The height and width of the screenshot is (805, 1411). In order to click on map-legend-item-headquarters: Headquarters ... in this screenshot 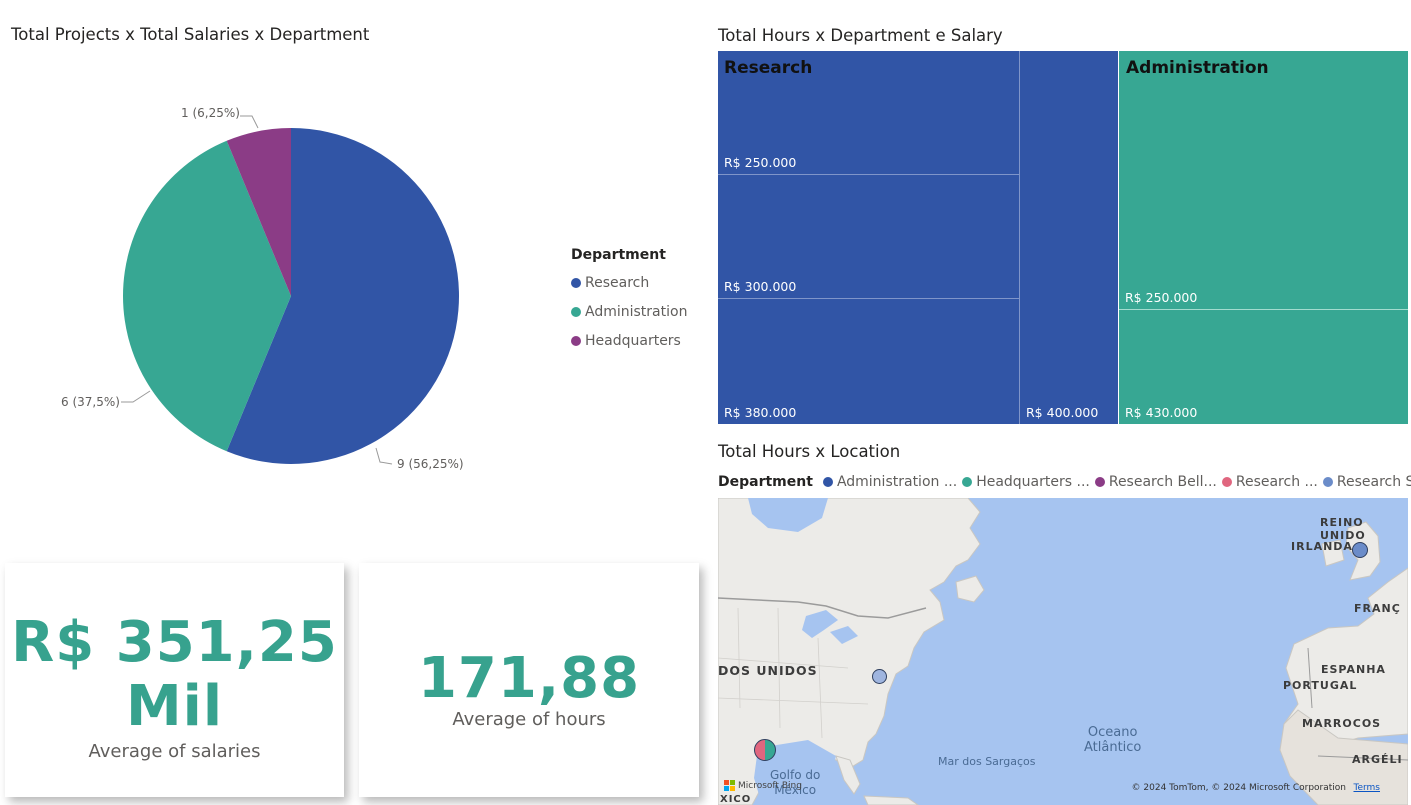, I will do `click(1026, 482)`.